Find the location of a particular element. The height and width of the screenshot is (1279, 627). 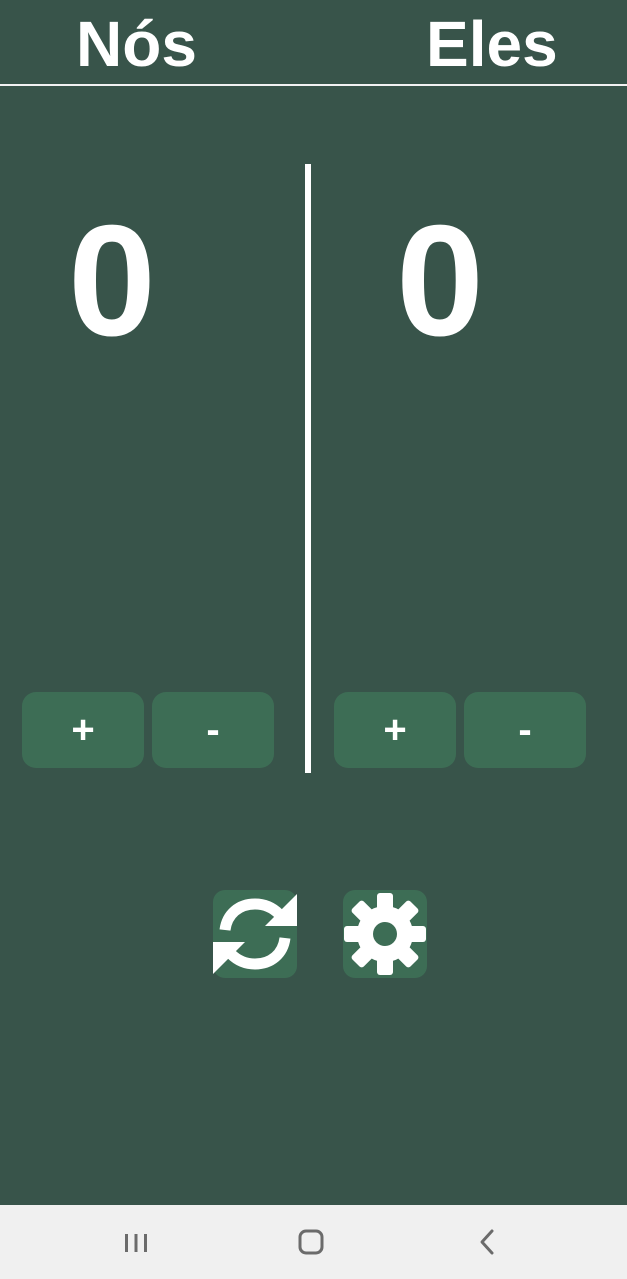

us-increment-button: + is located at coordinates (83, 730).